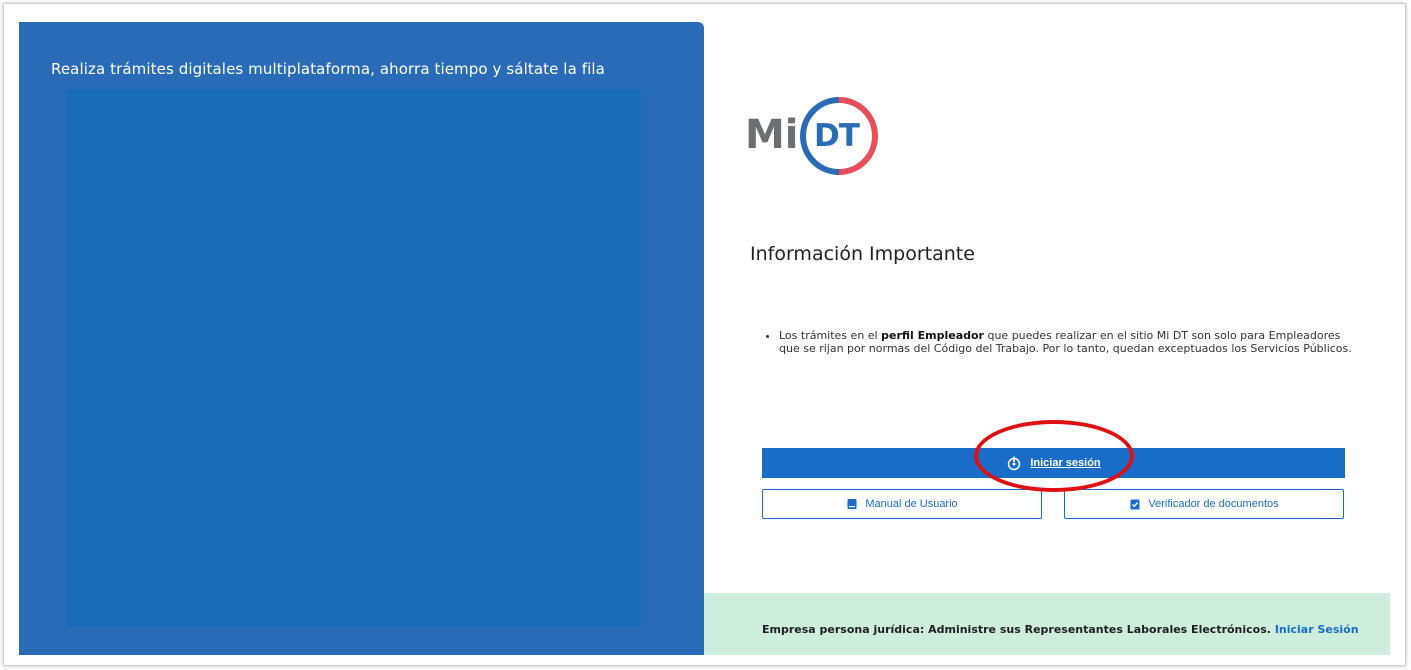 The width and height of the screenshot is (1411, 670). What do you see at coordinates (1054, 456) in the screenshot?
I see `highlight-circle` at bounding box center [1054, 456].